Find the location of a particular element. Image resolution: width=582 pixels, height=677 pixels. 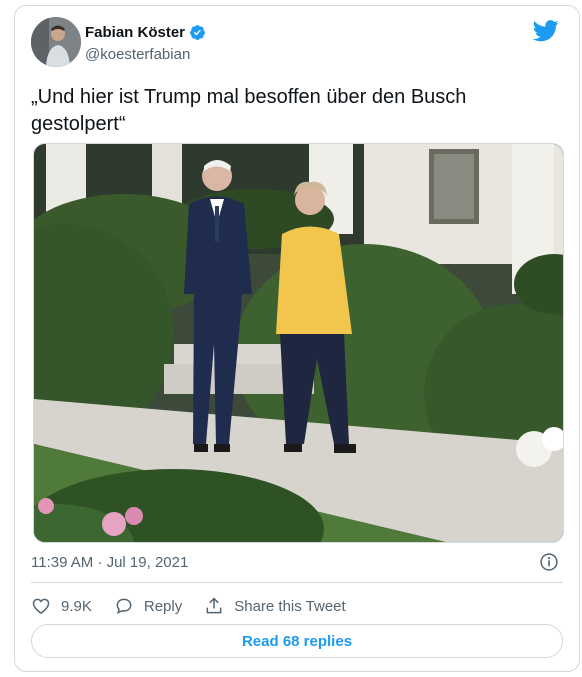

reply-bubble-icon is located at coordinates (124, 606).